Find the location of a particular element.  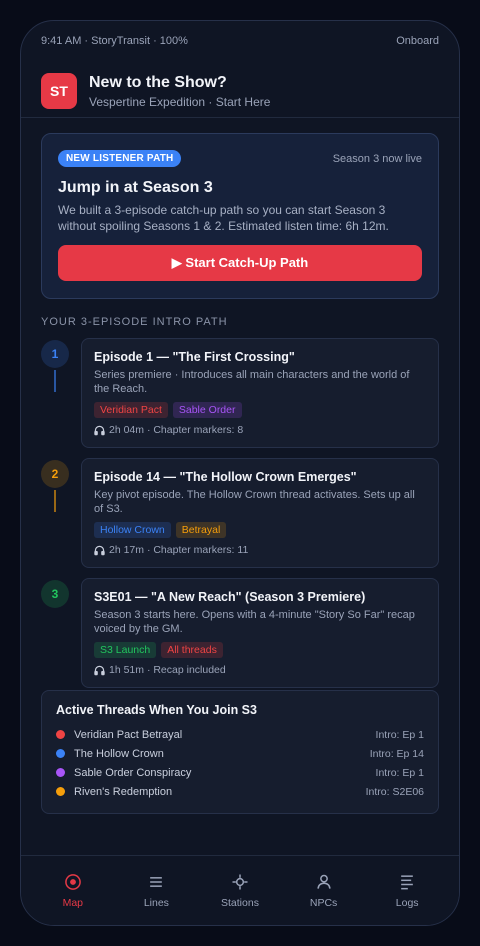

episode-meta-text: 1h 51m · Recap included is located at coordinates (167, 670).